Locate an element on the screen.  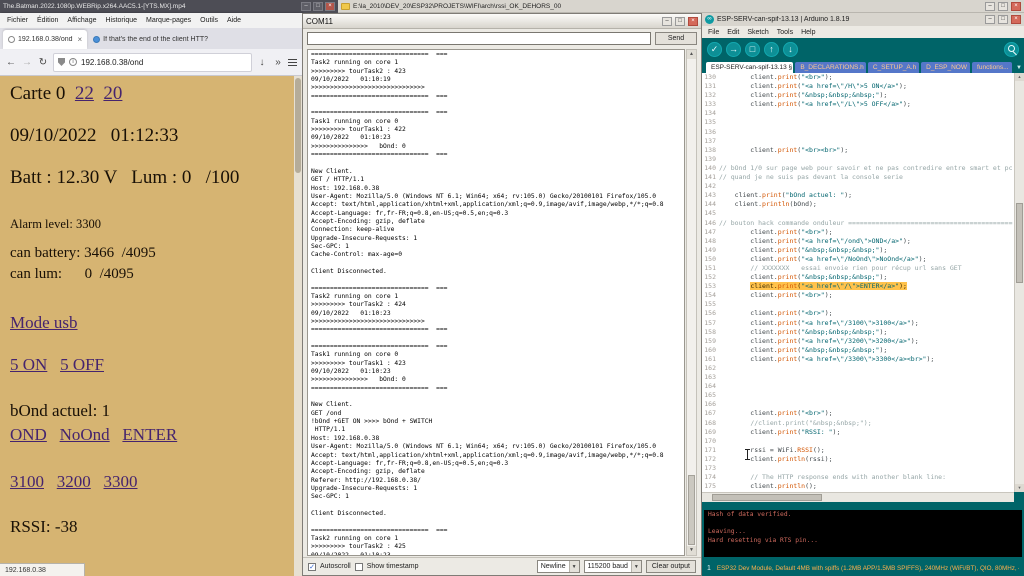
upload-button: → is located at coordinates (733, 49).